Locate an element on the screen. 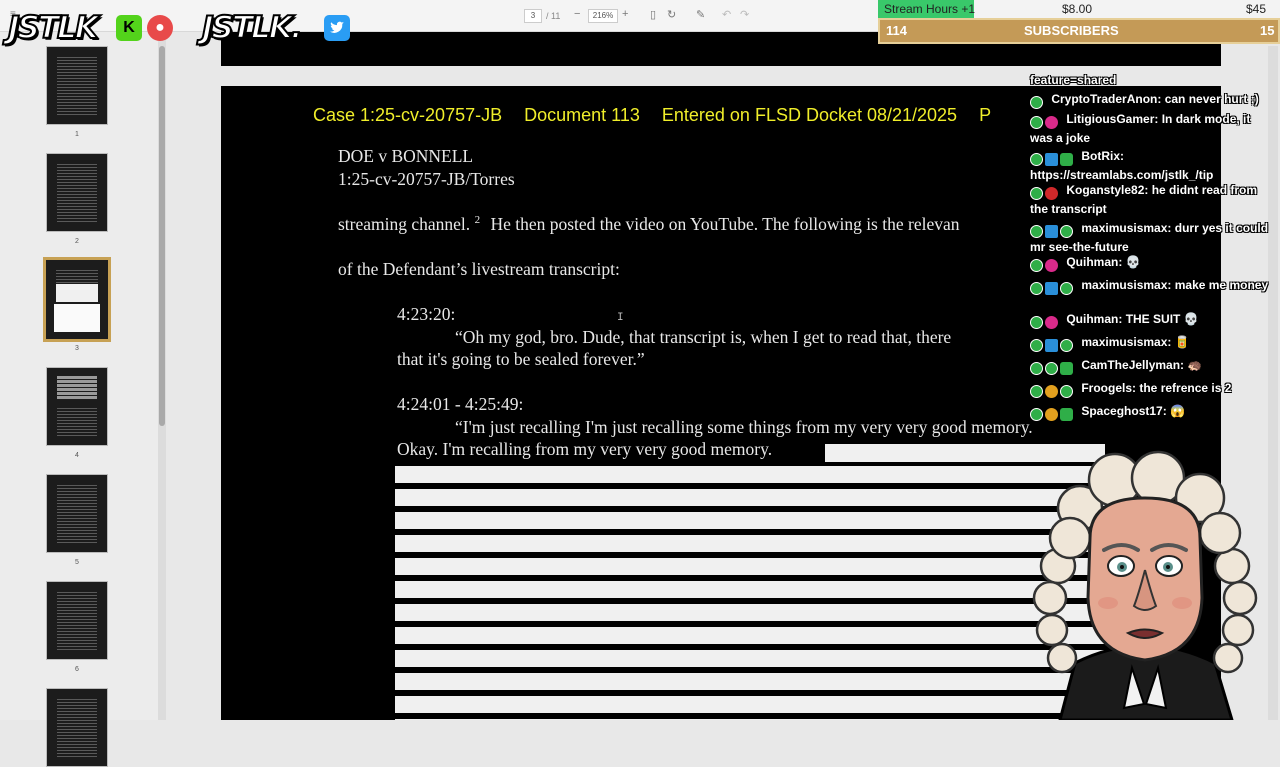 This screenshot has height=767, width=1280. rotate-icon: ↻ is located at coordinates (671, 14).